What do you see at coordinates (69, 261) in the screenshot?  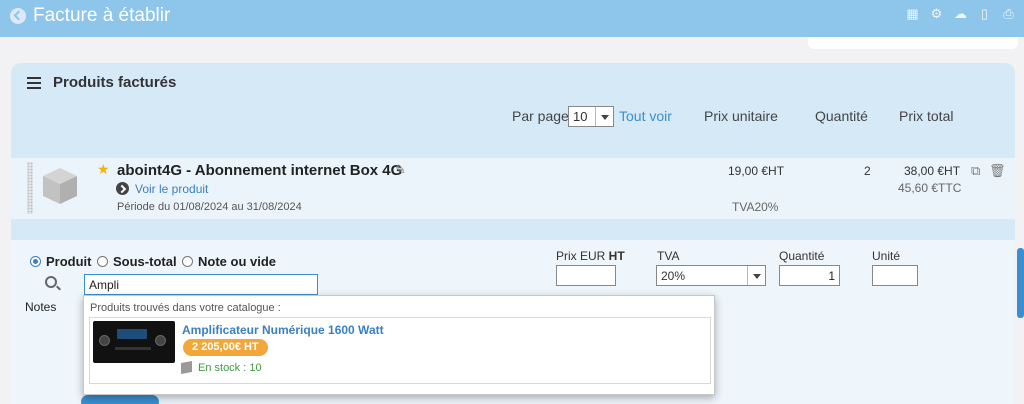 I see `radio-produit-label: Produit` at bounding box center [69, 261].